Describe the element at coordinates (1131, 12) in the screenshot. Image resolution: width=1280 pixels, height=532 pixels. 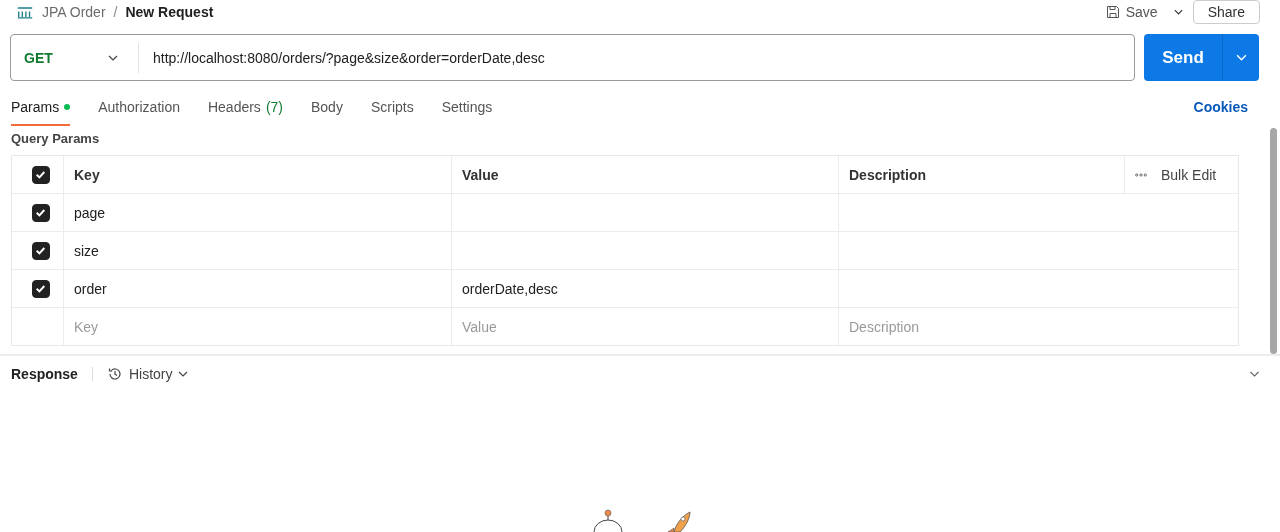
I see `save-button: Save` at that location.